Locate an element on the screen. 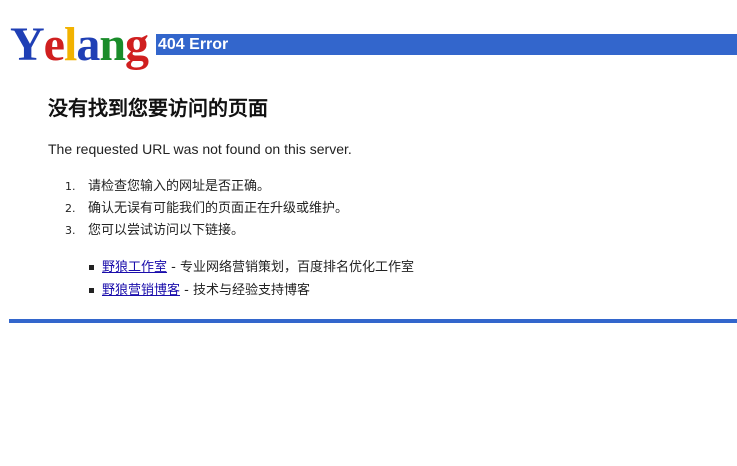 The height and width of the screenshot is (466, 737). list-item: 1. 请检查您输入的网址是否正确。 is located at coordinates (378, 187).